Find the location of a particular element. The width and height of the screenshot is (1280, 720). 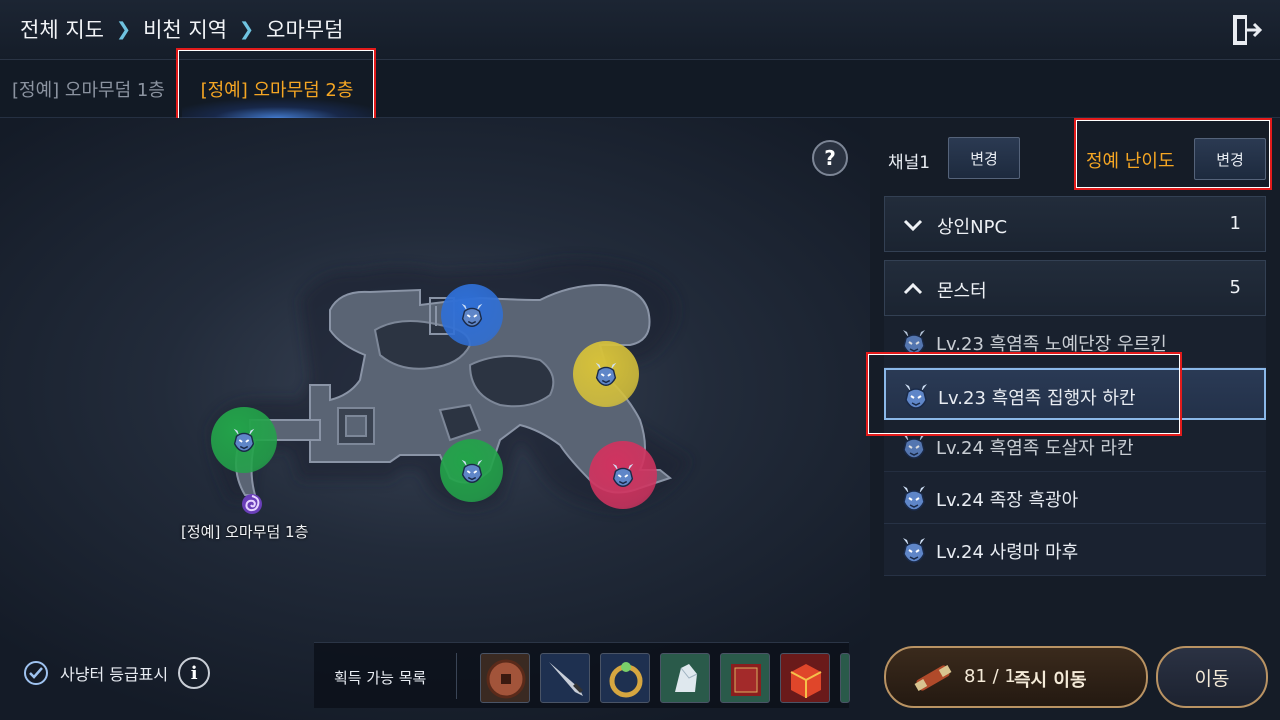

dragon-ring-icon is located at coordinates (625, 678).